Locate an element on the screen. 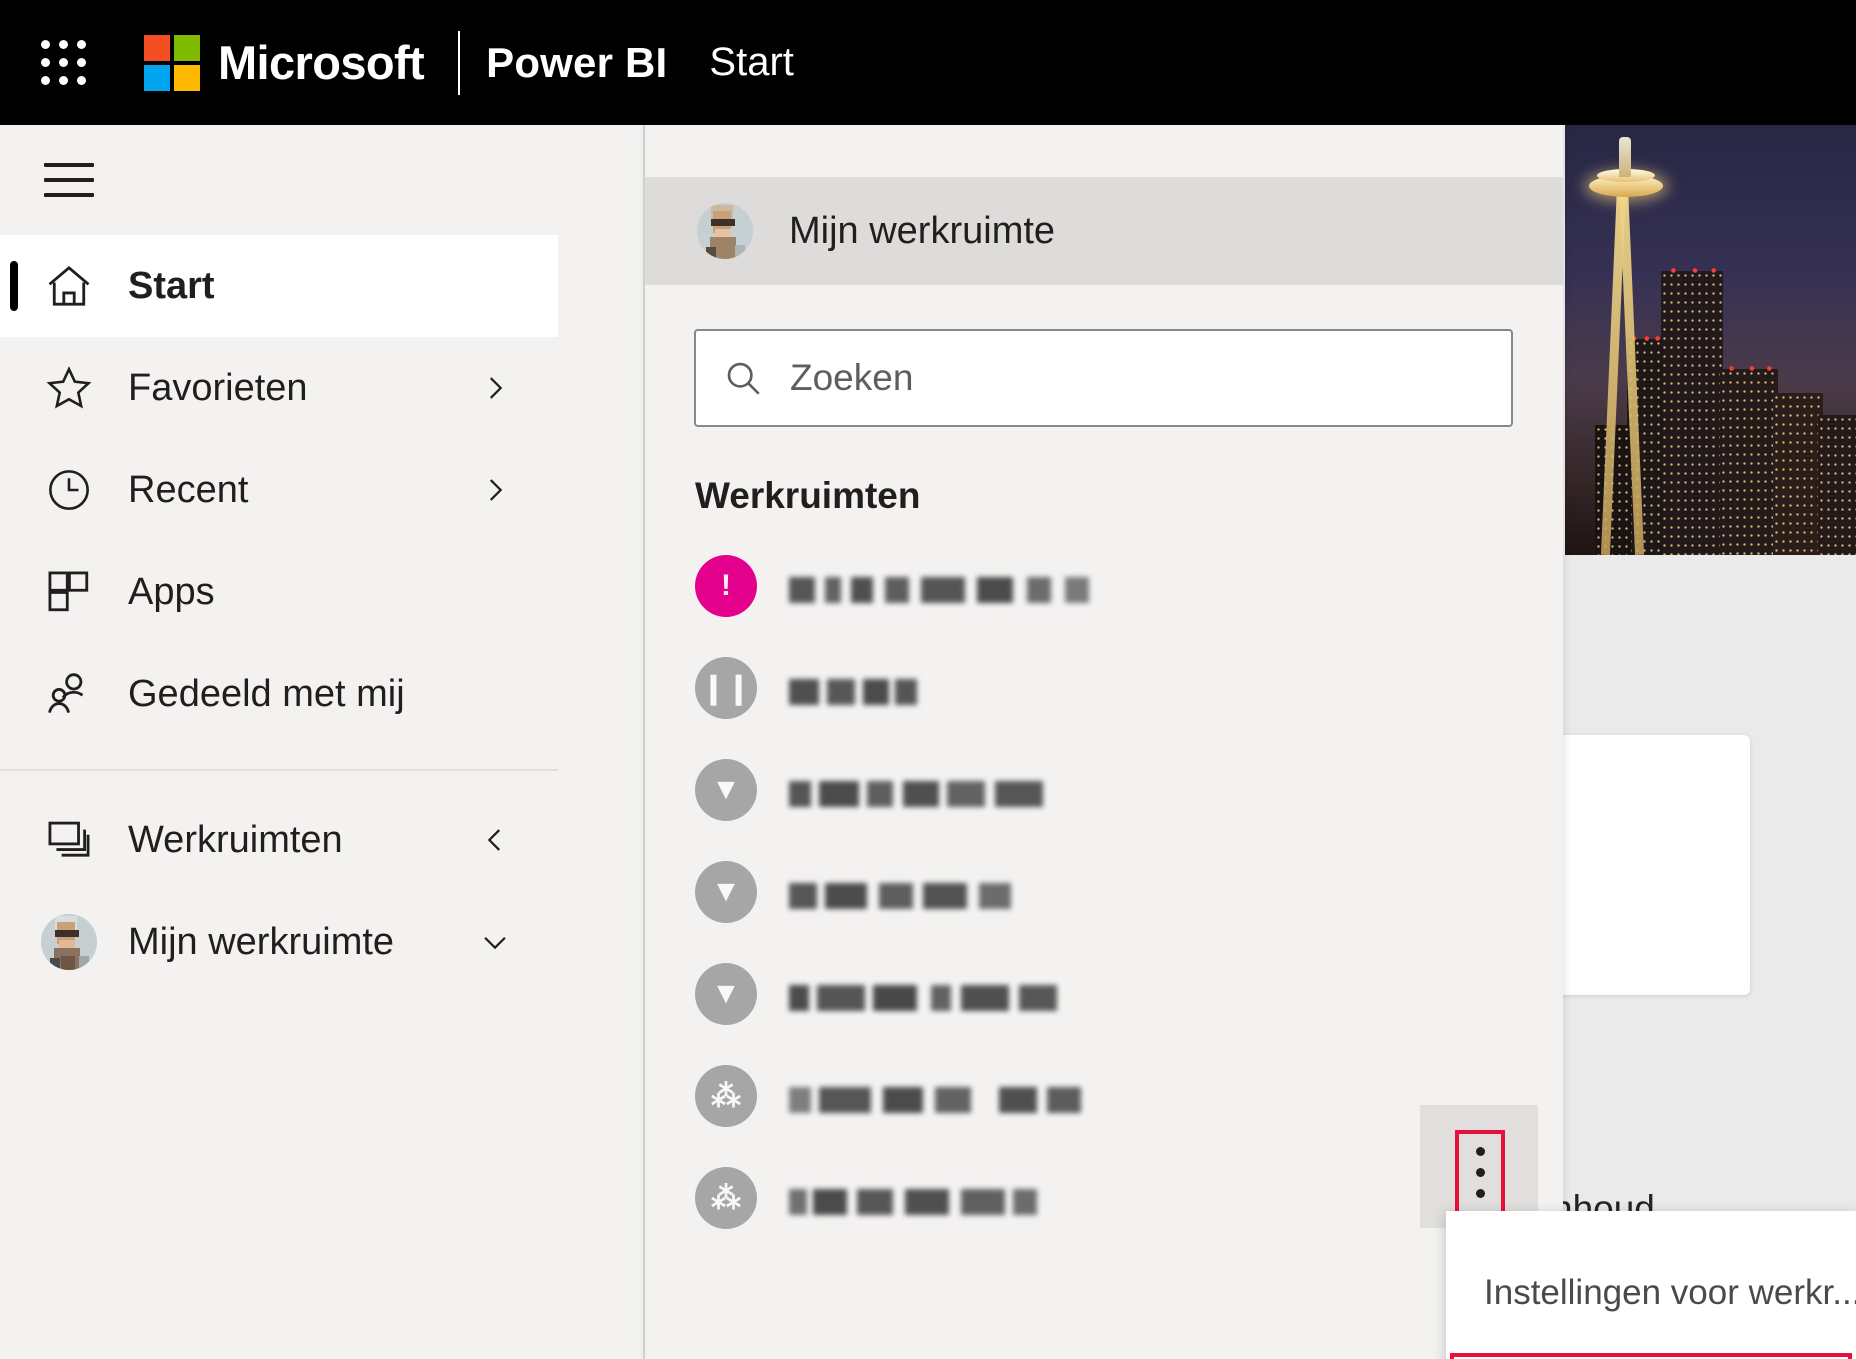 The height and width of the screenshot is (1359, 1856). sidebar-item-mijn-werkruimte: Mijn werkruimte is located at coordinates (279, 942).